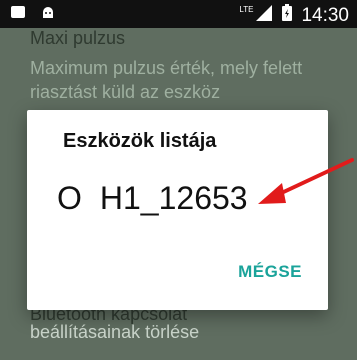 This screenshot has height=360, width=357. Describe the element at coordinates (115, 332) in the screenshot. I see `bluetooth-reset-description: beállításainak törlése` at that location.